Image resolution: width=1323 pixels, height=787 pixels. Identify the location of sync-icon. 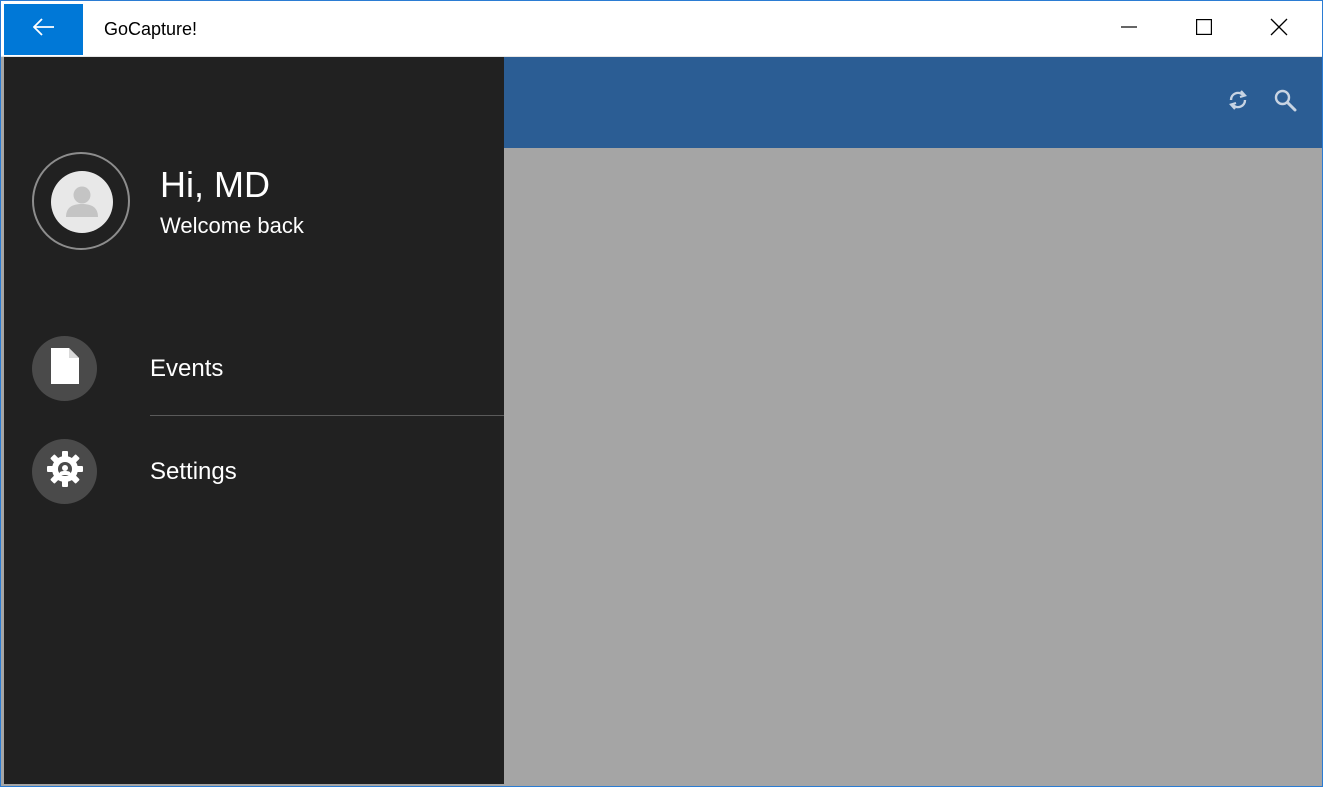
(1238, 102).